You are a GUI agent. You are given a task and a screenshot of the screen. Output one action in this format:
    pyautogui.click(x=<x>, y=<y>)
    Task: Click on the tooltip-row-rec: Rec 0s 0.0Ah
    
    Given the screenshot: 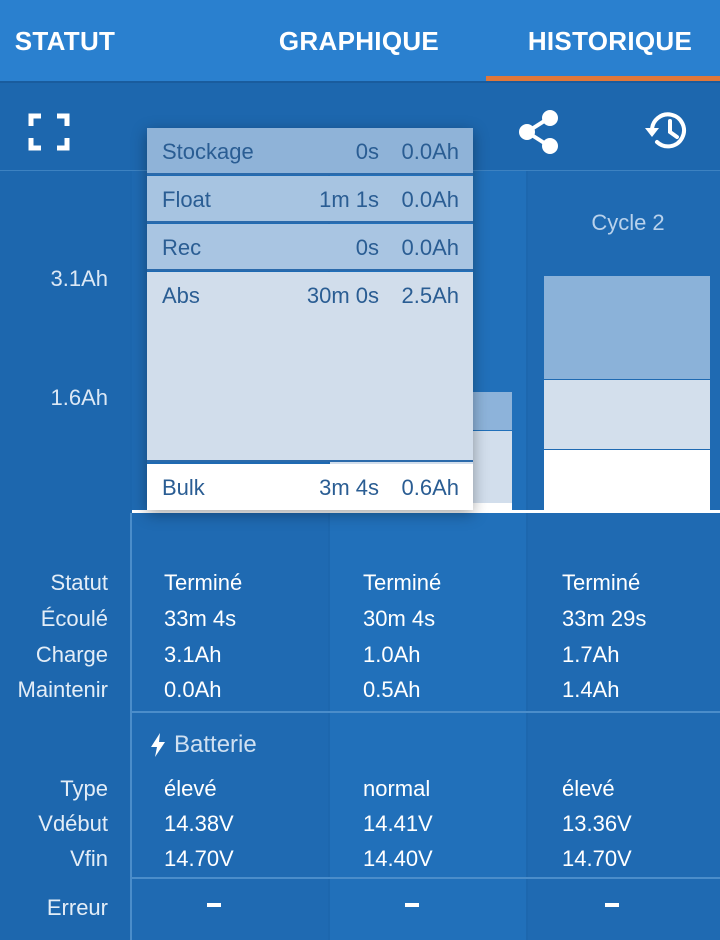 What is the action you would take?
    pyautogui.click(x=310, y=247)
    